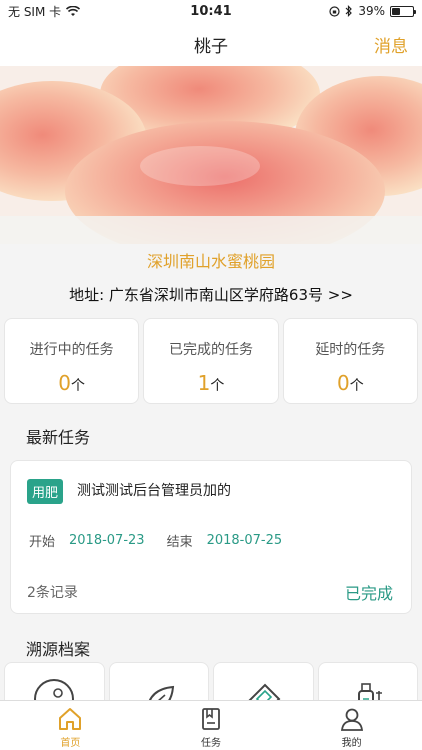 The height and width of the screenshot is (750, 422). I want to click on traceability-heading: 溯源档案, so click(58, 649).